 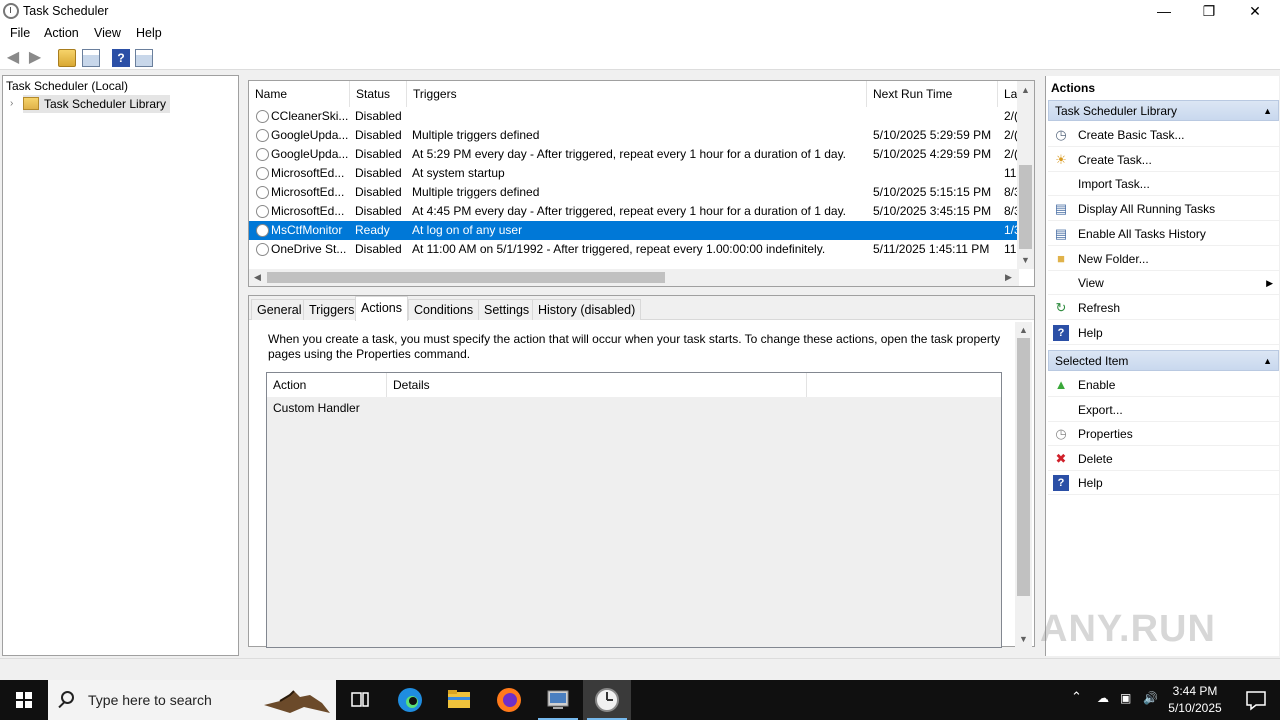 I want to click on action-cell: Custom Handler, so click(x=316, y=408).